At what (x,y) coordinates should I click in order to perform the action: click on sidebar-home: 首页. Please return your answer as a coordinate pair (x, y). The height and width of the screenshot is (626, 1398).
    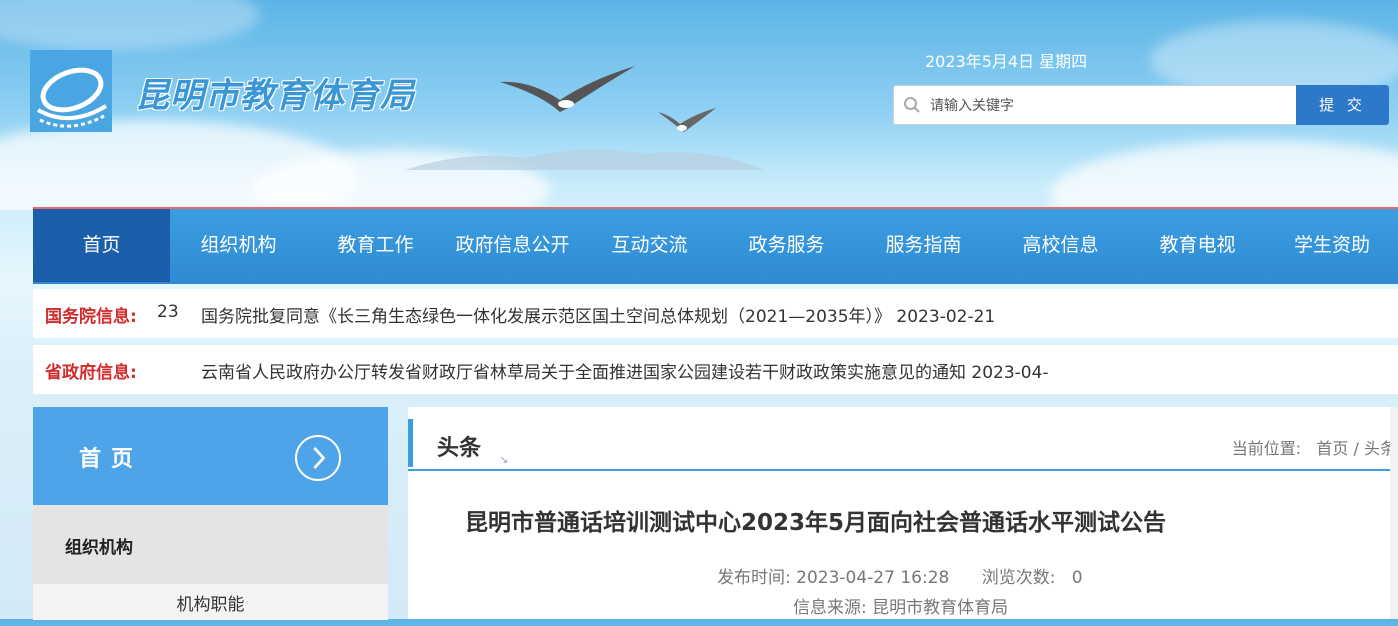
    Looking at the image, I should click on (210, 456).